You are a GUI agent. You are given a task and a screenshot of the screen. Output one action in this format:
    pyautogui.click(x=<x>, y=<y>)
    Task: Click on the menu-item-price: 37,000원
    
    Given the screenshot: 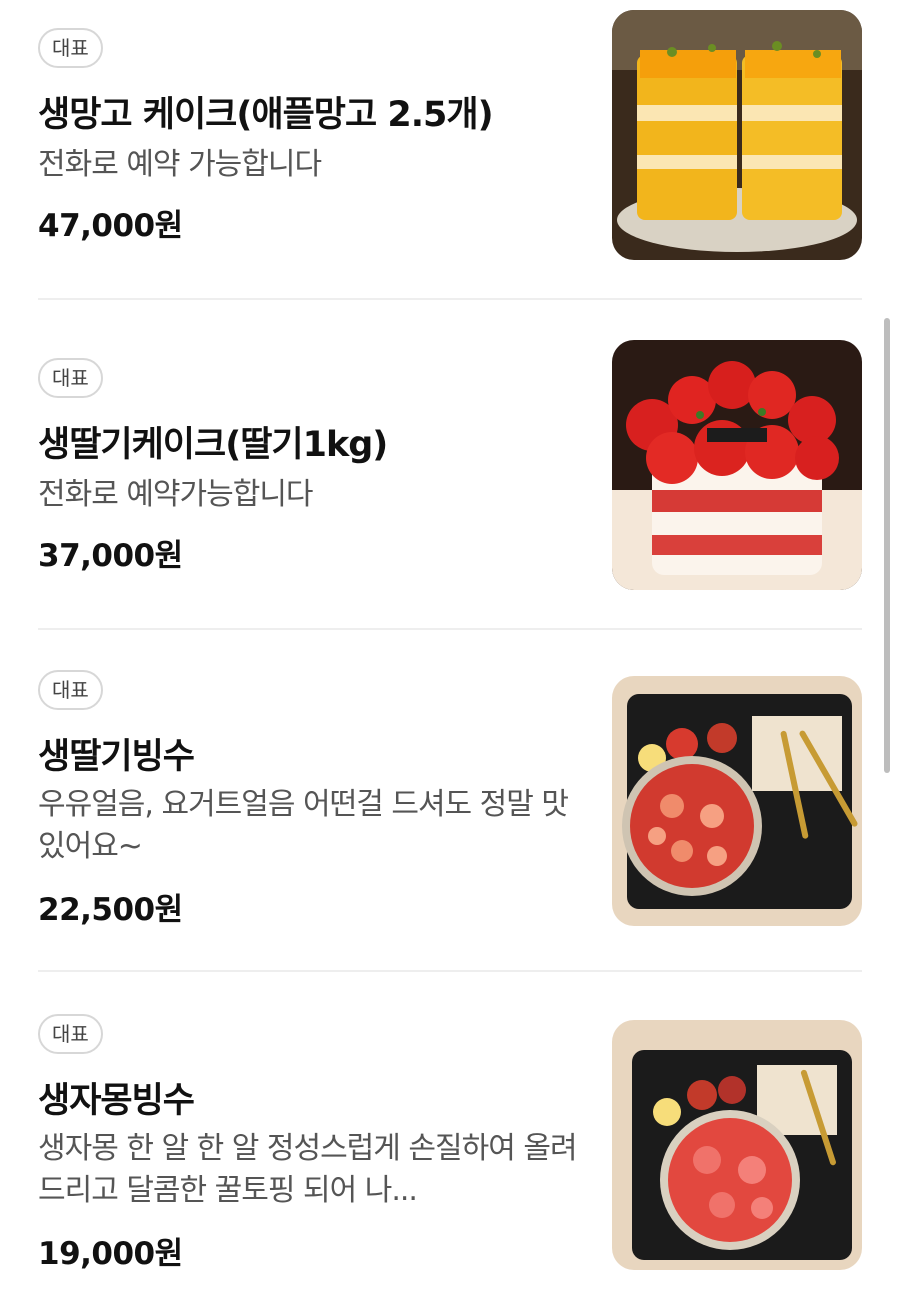 What is the action you would take?
    pyautogui.click(x=110, y=556)
    